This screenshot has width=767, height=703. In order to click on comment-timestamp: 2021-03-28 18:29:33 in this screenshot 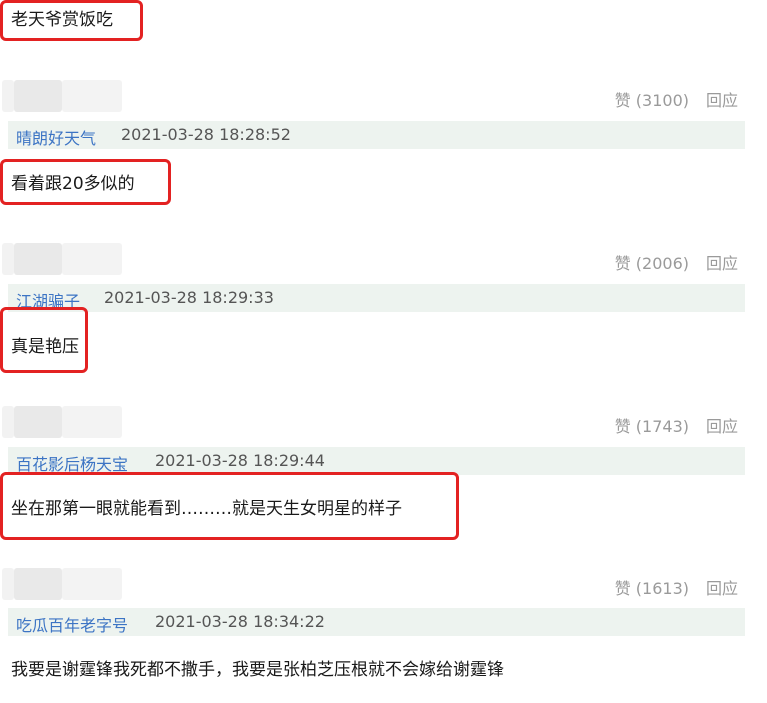, I will do `click(189, 297)`.